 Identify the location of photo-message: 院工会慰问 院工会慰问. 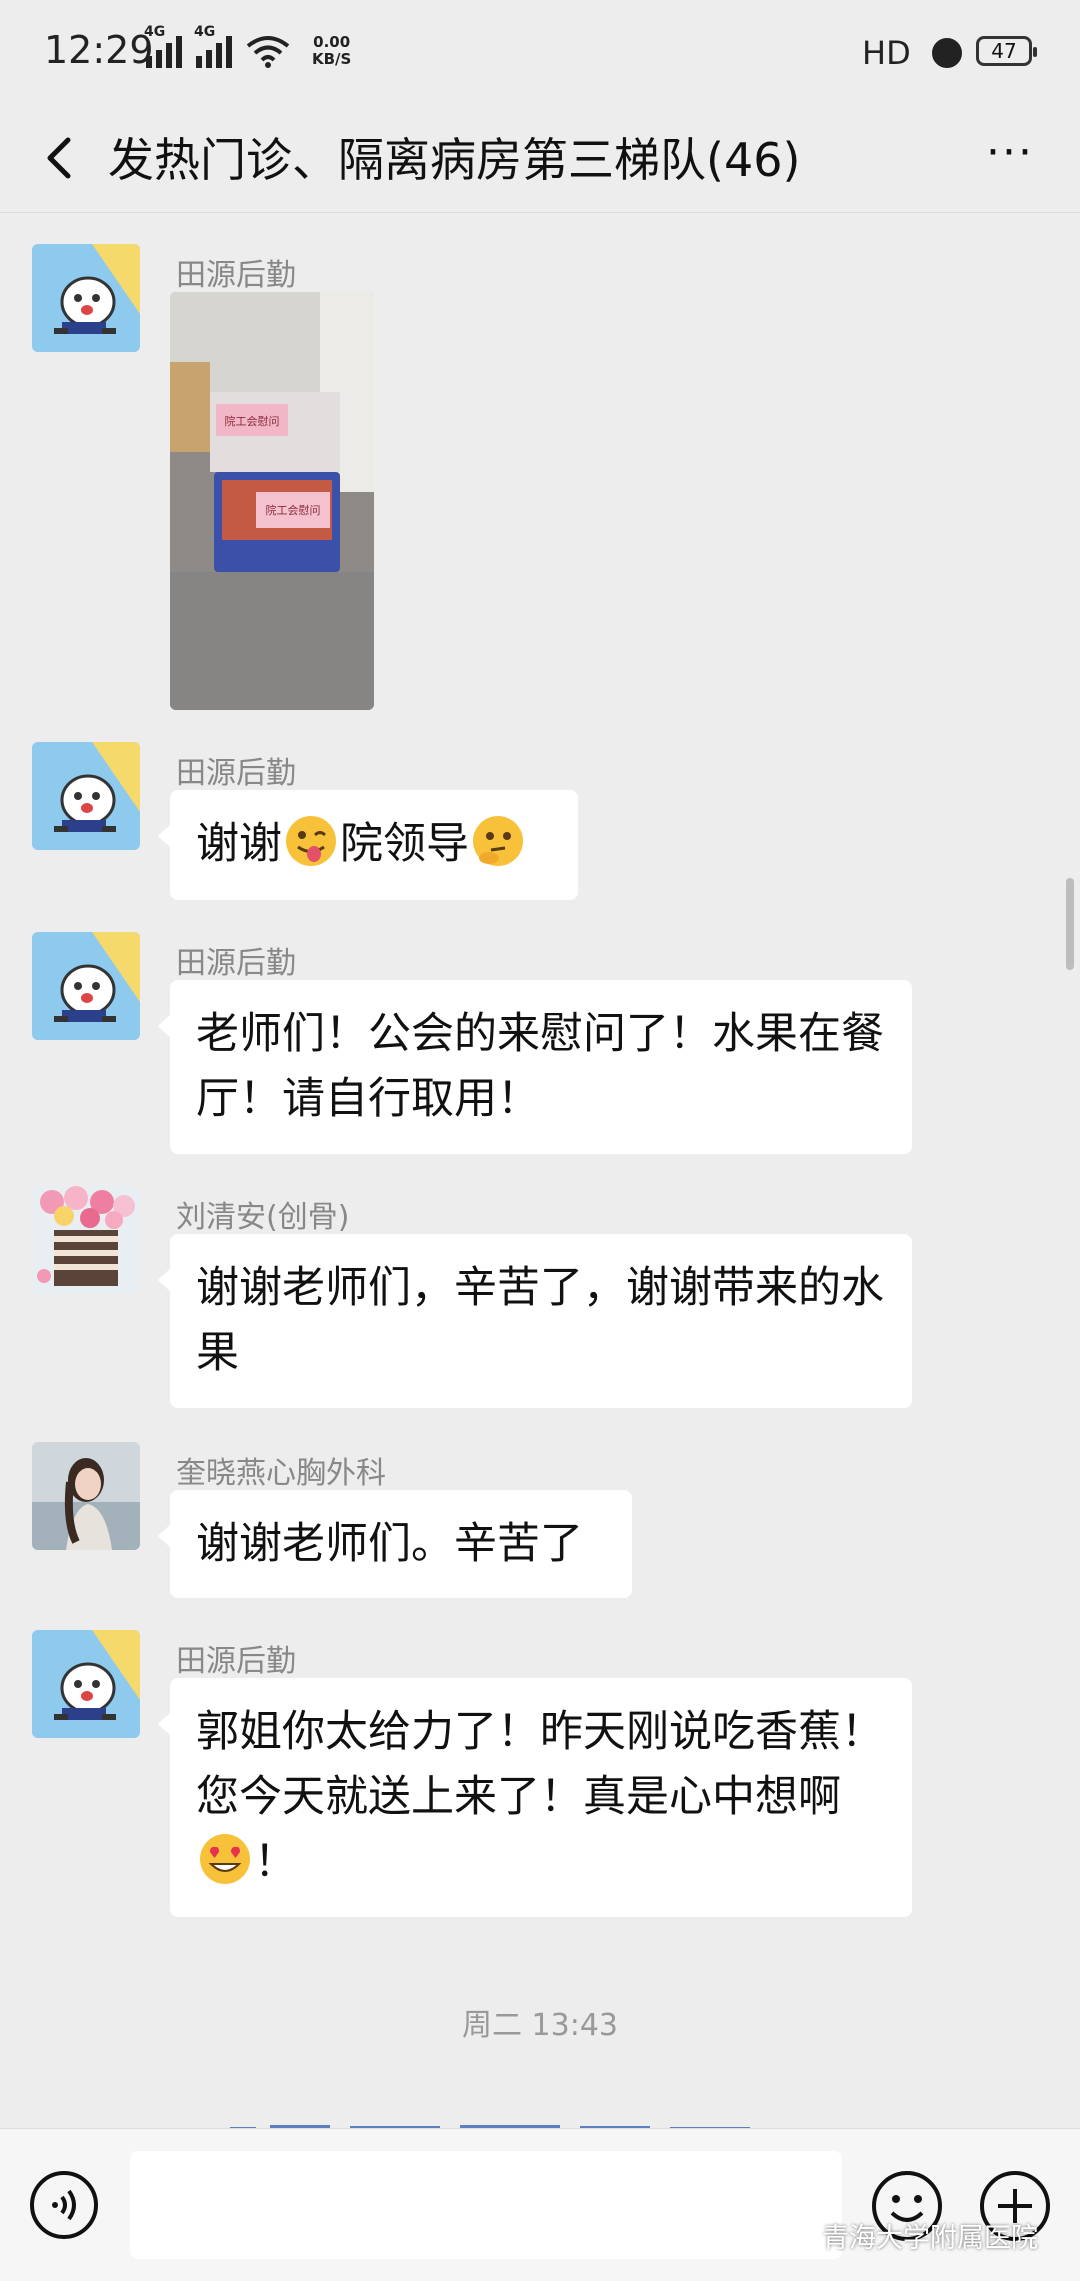
(272, 501).